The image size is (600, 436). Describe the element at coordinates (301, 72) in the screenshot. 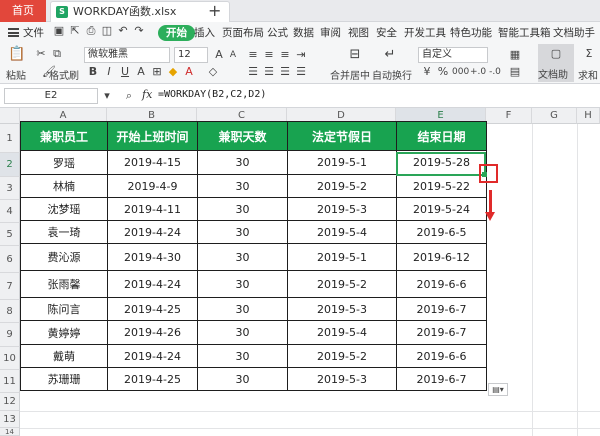

I see `distribute-icon: ☰` at that location.